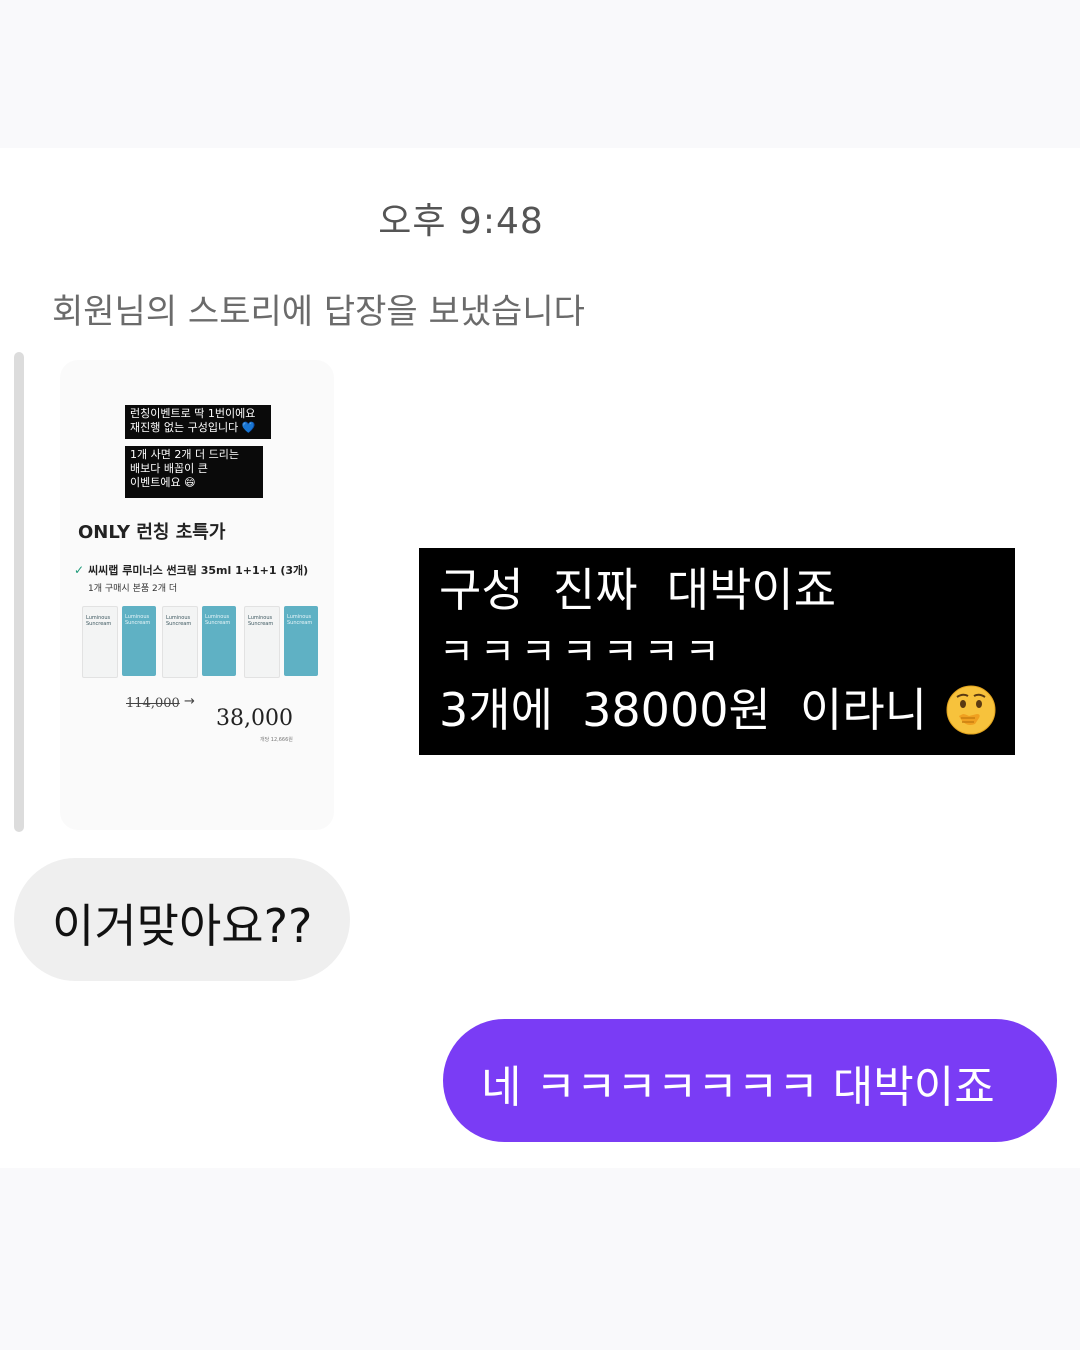 This screenshot has height=1350, width=1080. What do you see at coordinates (152, 532) in the screenshot?
I see `promo-title: ONLY 런칭 초특가` at bounding box center [152, 532].